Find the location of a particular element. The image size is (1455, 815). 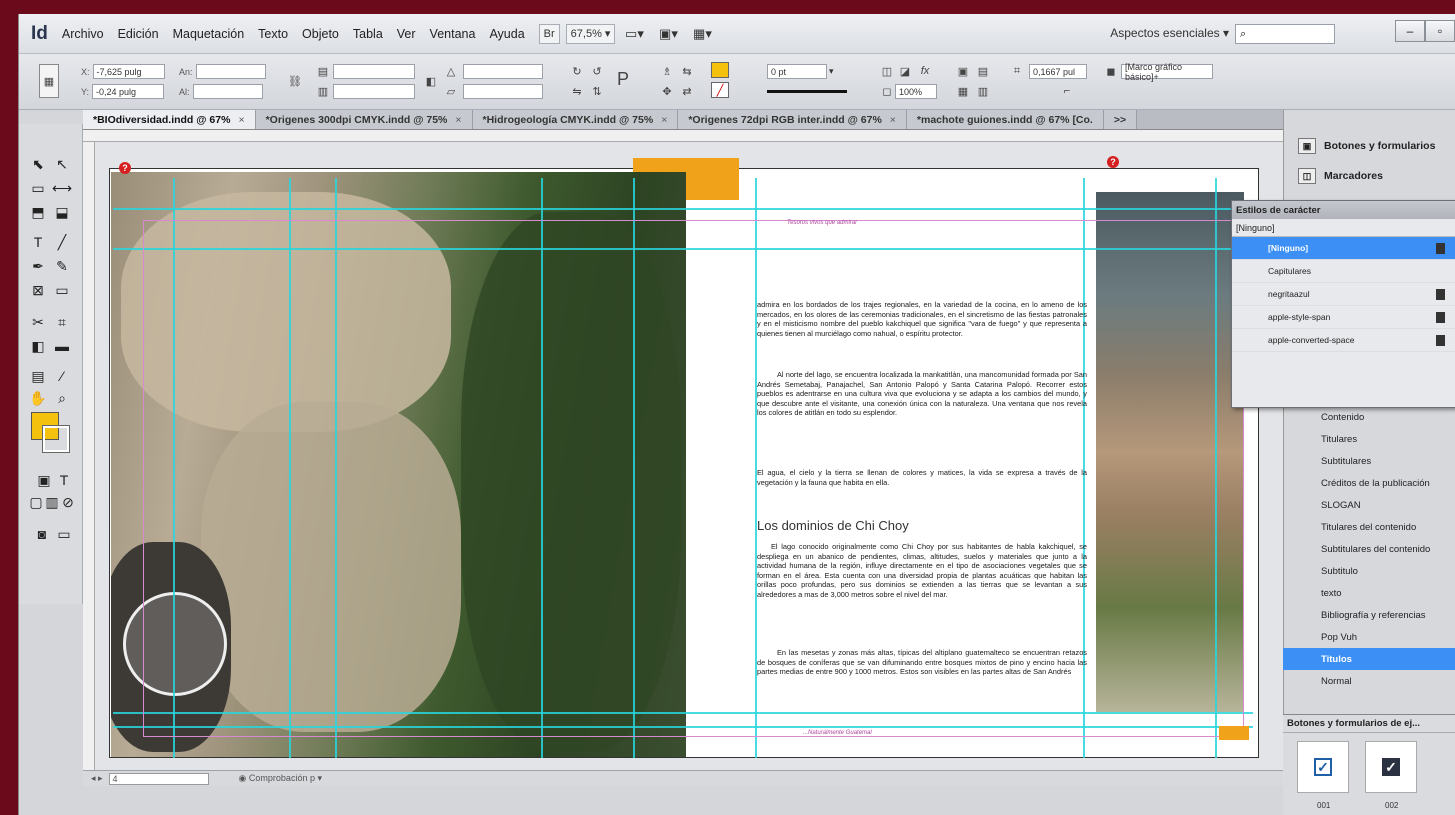

x-value: -7,625 pulg is located at coordinates (128, 71).